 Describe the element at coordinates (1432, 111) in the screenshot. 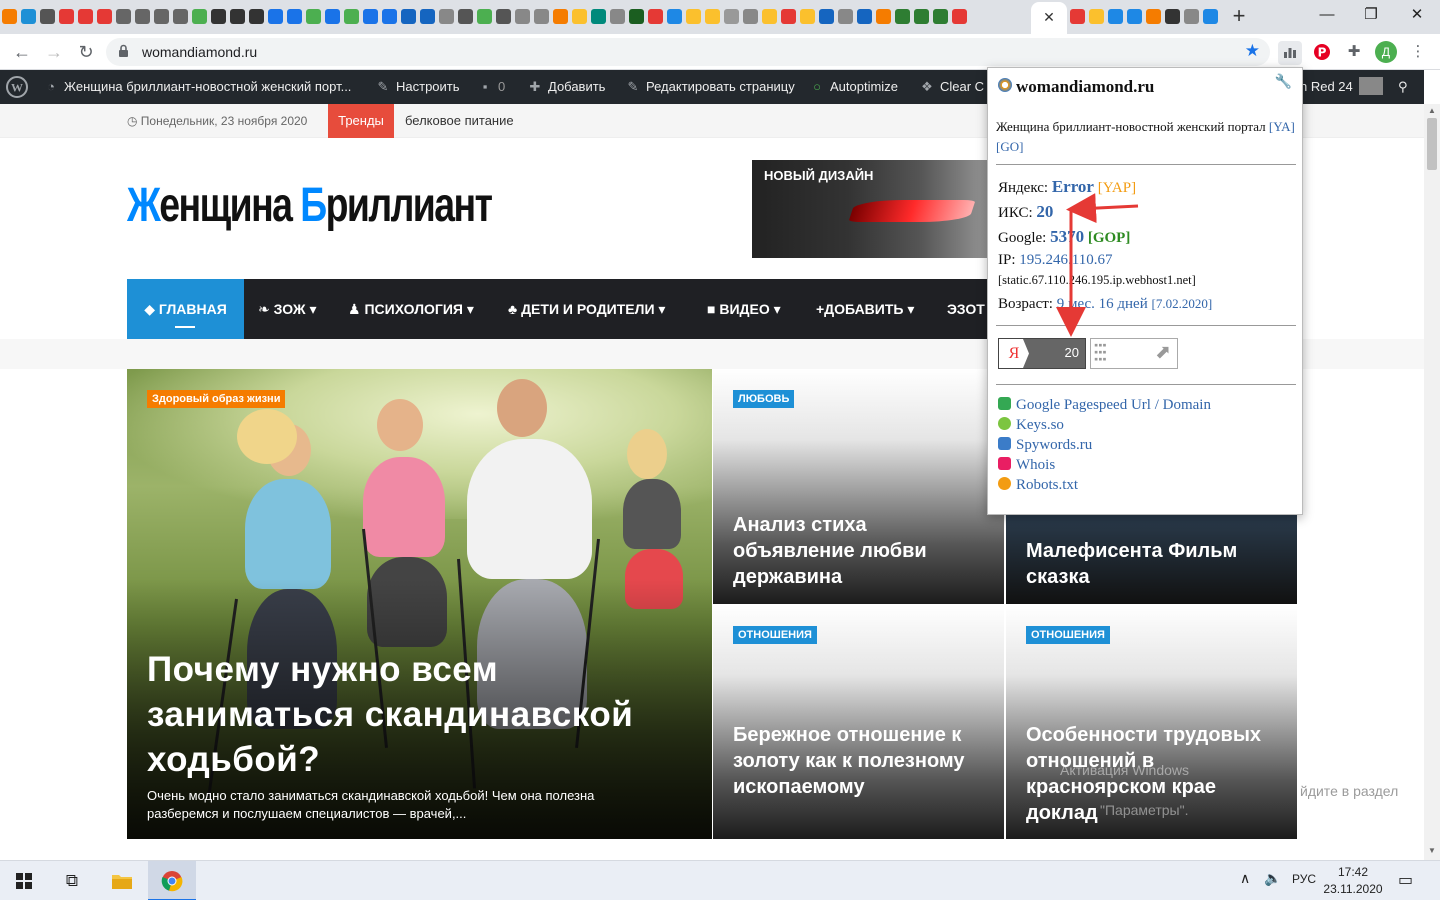

I see `scroll-up-icon: ▲` at that location.